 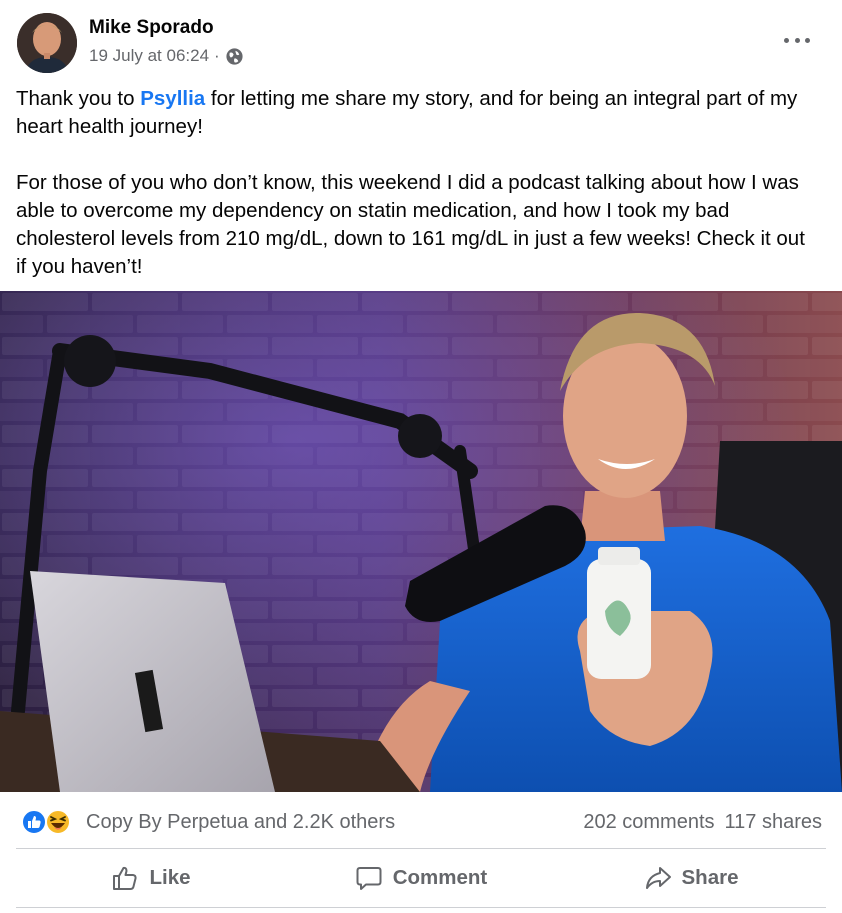 I want to click on more-options-icon, so click(x=797, y=40).